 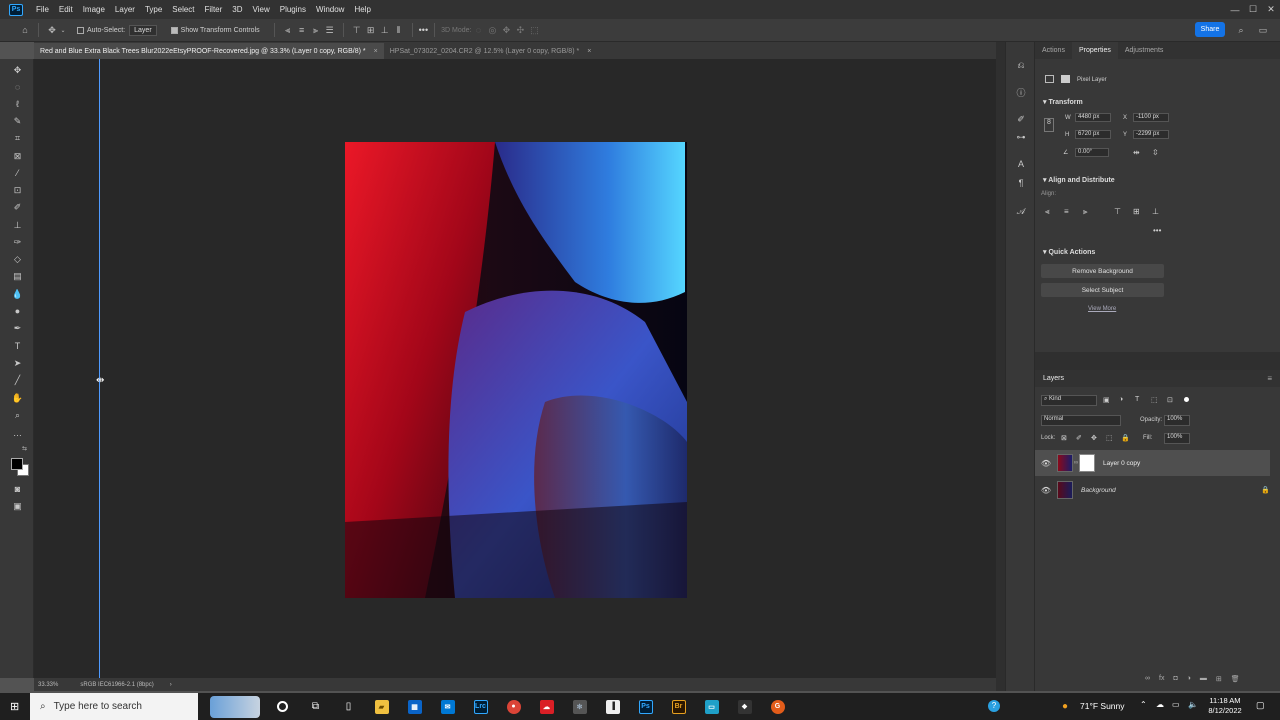 What do you see at coordinates (17, 398) in the screenshot?
I see `hand-tool-icon: ✋` at bounding box center [17, 398].